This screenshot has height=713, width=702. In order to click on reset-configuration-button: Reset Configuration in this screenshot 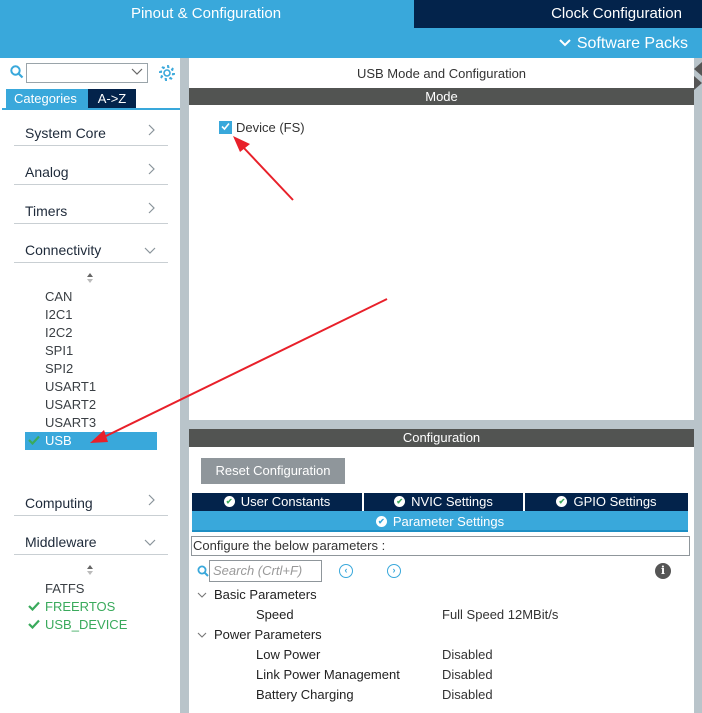, I will do `click(273, 471)`.